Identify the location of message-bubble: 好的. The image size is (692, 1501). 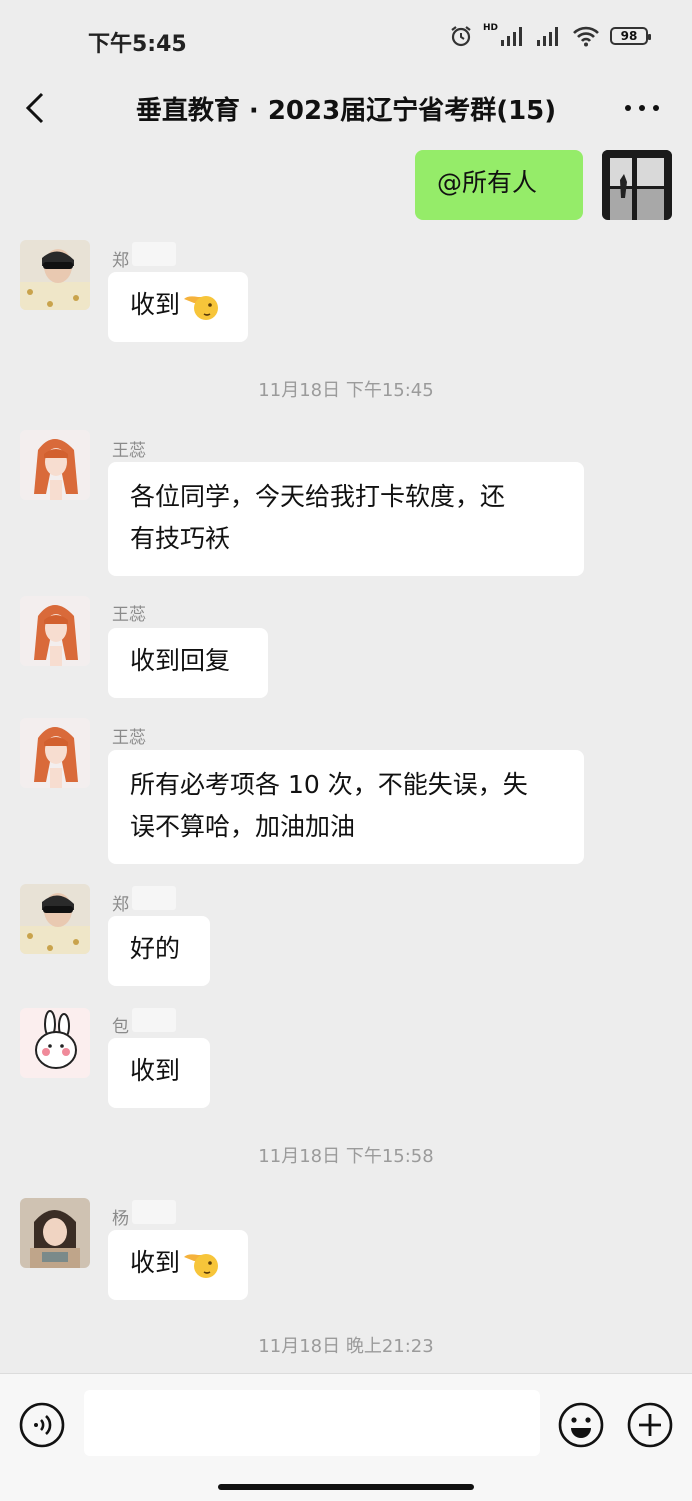
(159, 951).